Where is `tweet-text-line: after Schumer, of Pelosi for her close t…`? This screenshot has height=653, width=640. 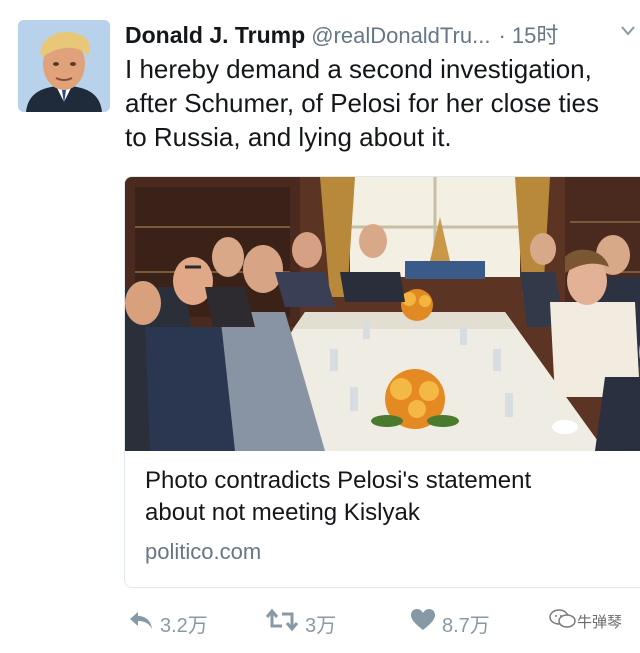
tweet-text-line: after Schumer, of Pelosi for her close t… is located at coordinates (362, 103).